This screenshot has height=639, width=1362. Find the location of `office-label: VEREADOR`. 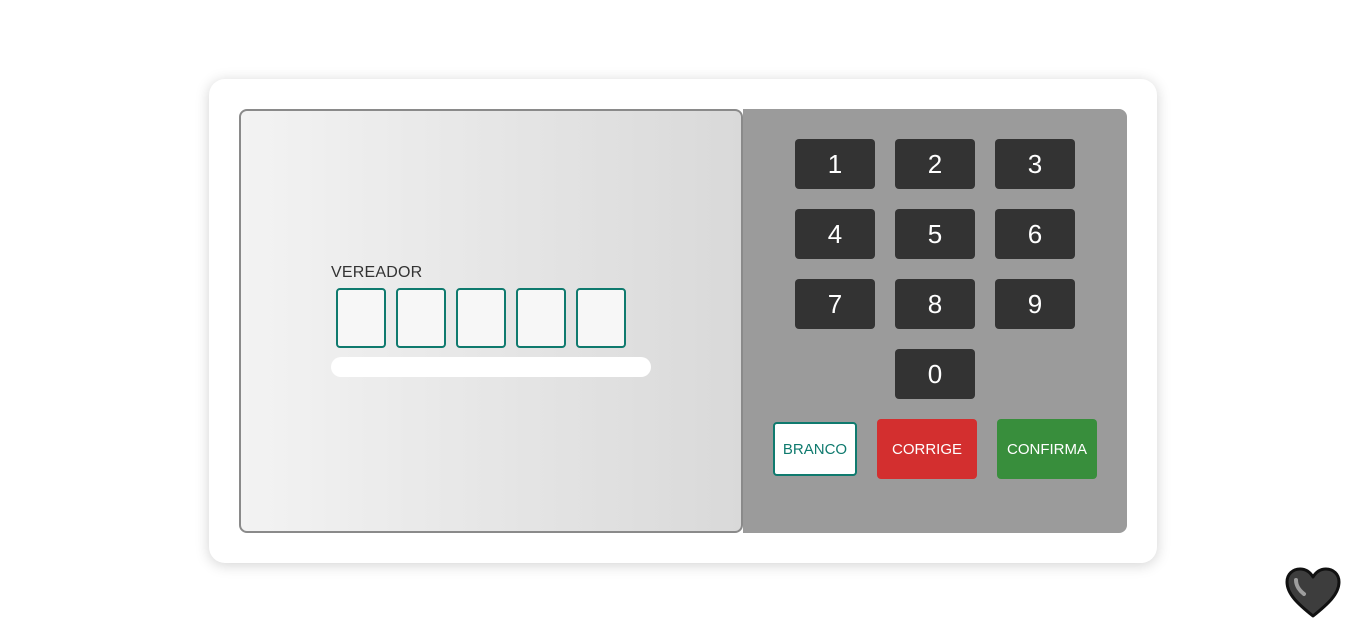

office-label: VEREADOR is located at coordinates (377, 272).